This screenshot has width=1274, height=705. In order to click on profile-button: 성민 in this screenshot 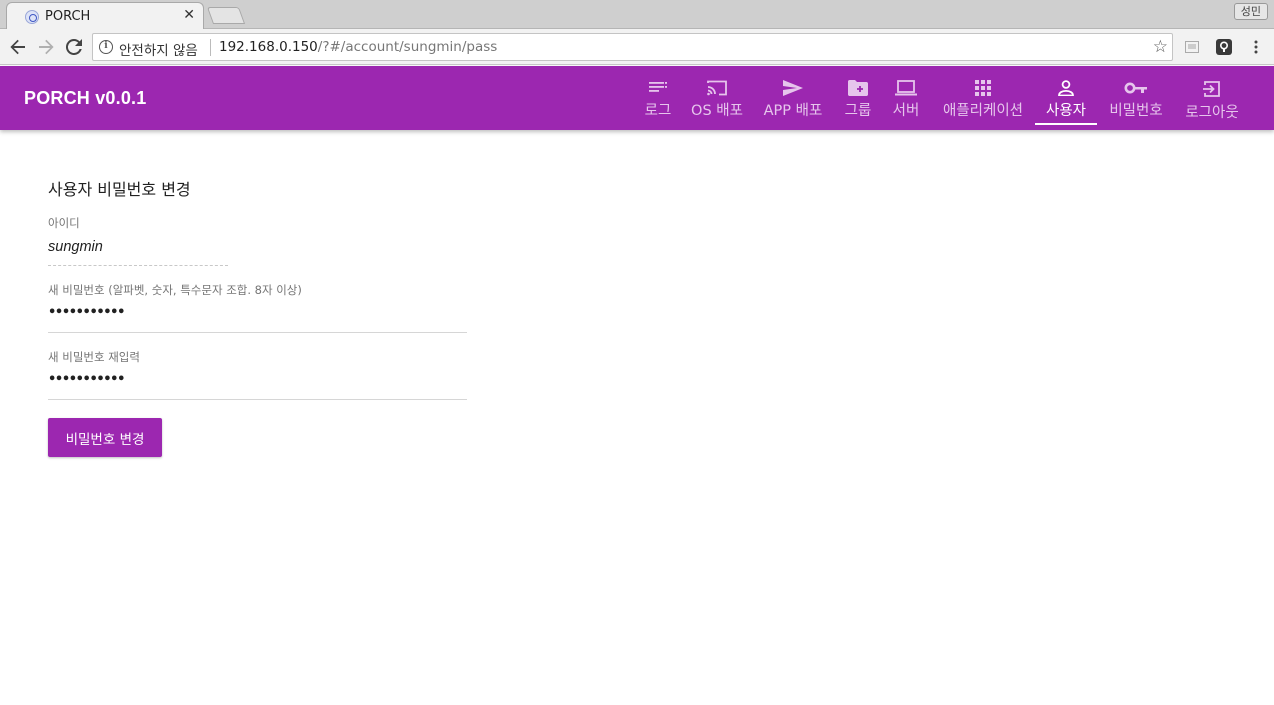, I will do `click(1250, 11)`.